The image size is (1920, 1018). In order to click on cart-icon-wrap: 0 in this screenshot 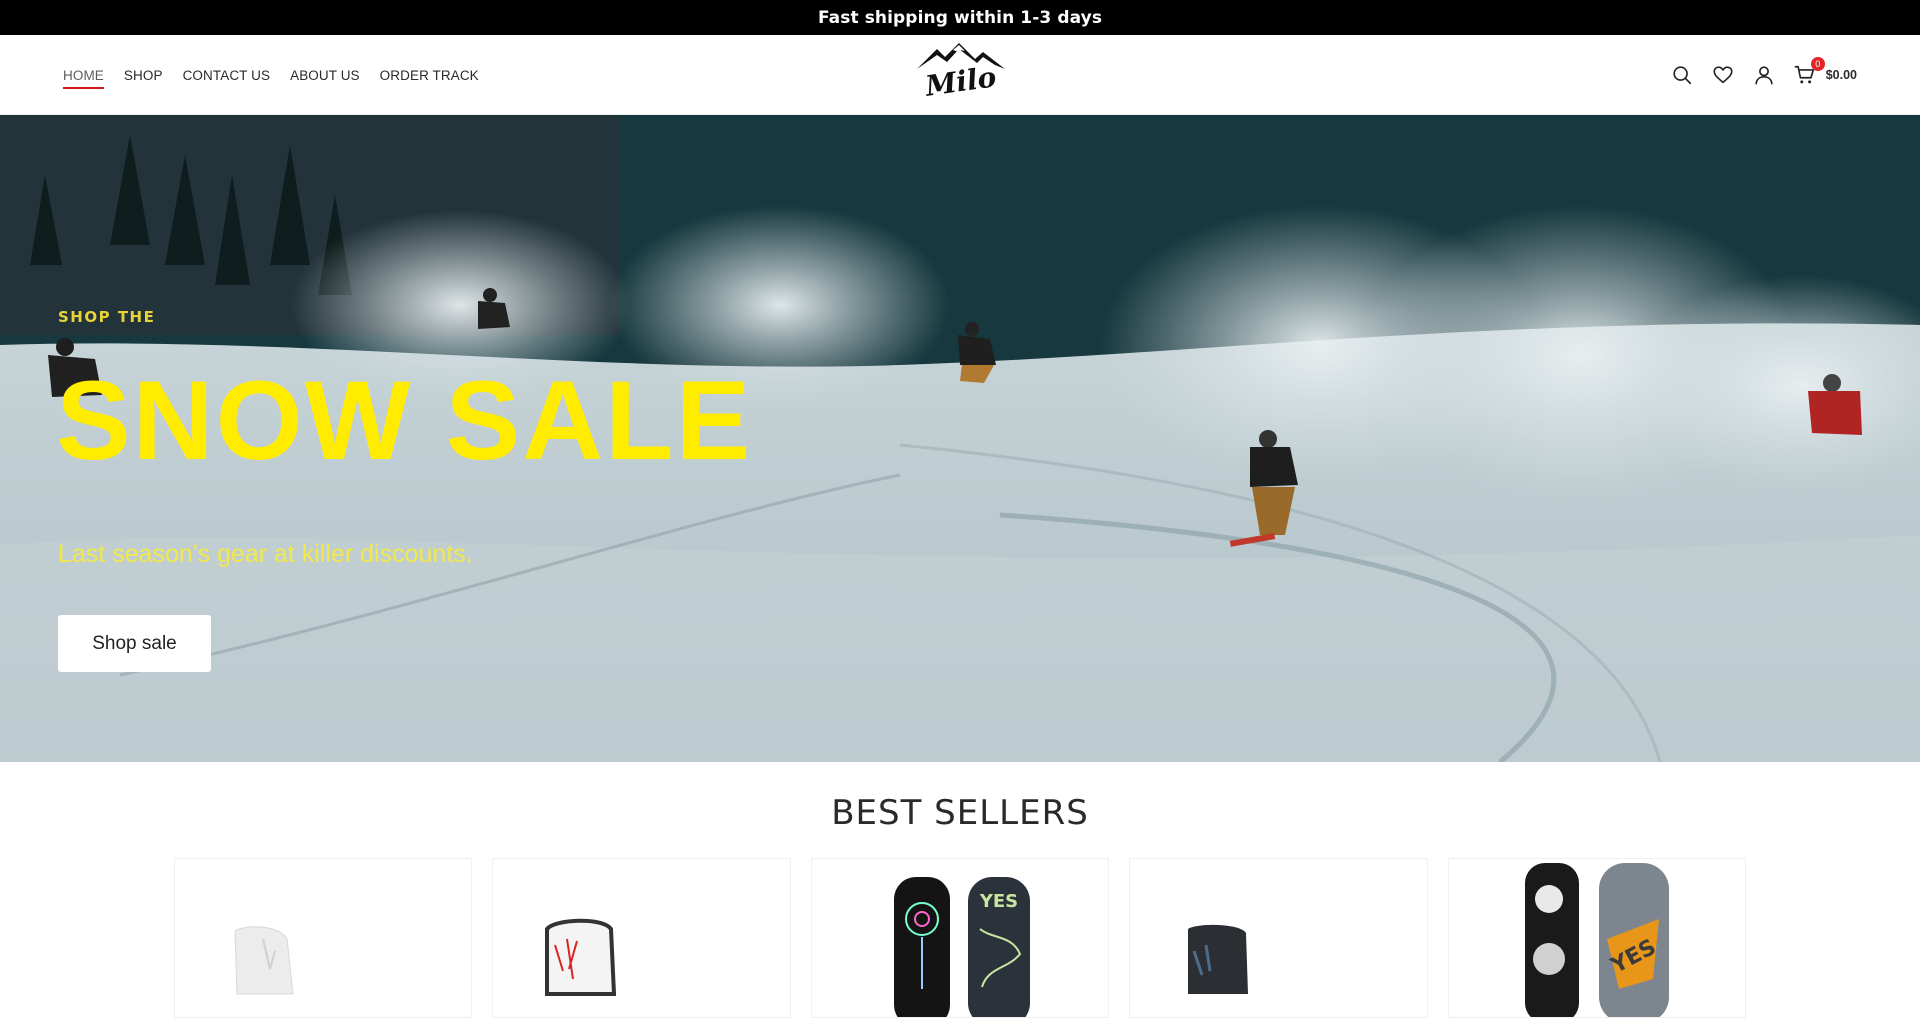, I will do `click(1809, 72)`.